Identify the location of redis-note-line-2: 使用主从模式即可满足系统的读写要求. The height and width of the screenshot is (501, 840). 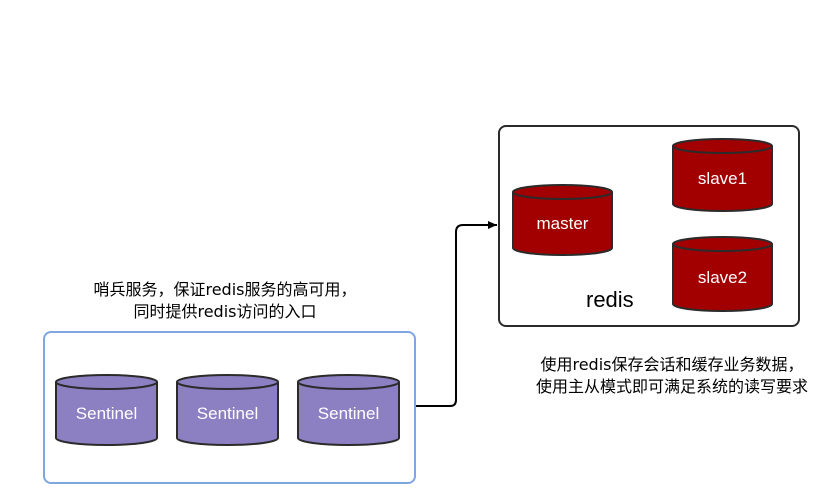
(671, 386).